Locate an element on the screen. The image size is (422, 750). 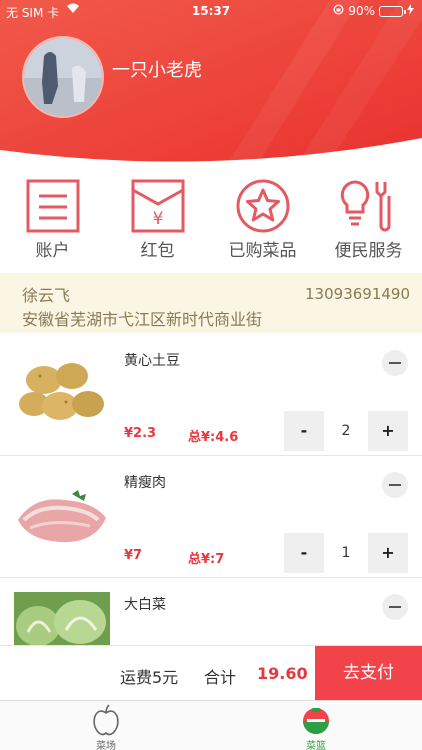
red-envelope-icon: ¥ is located at coordinates (157, 206).